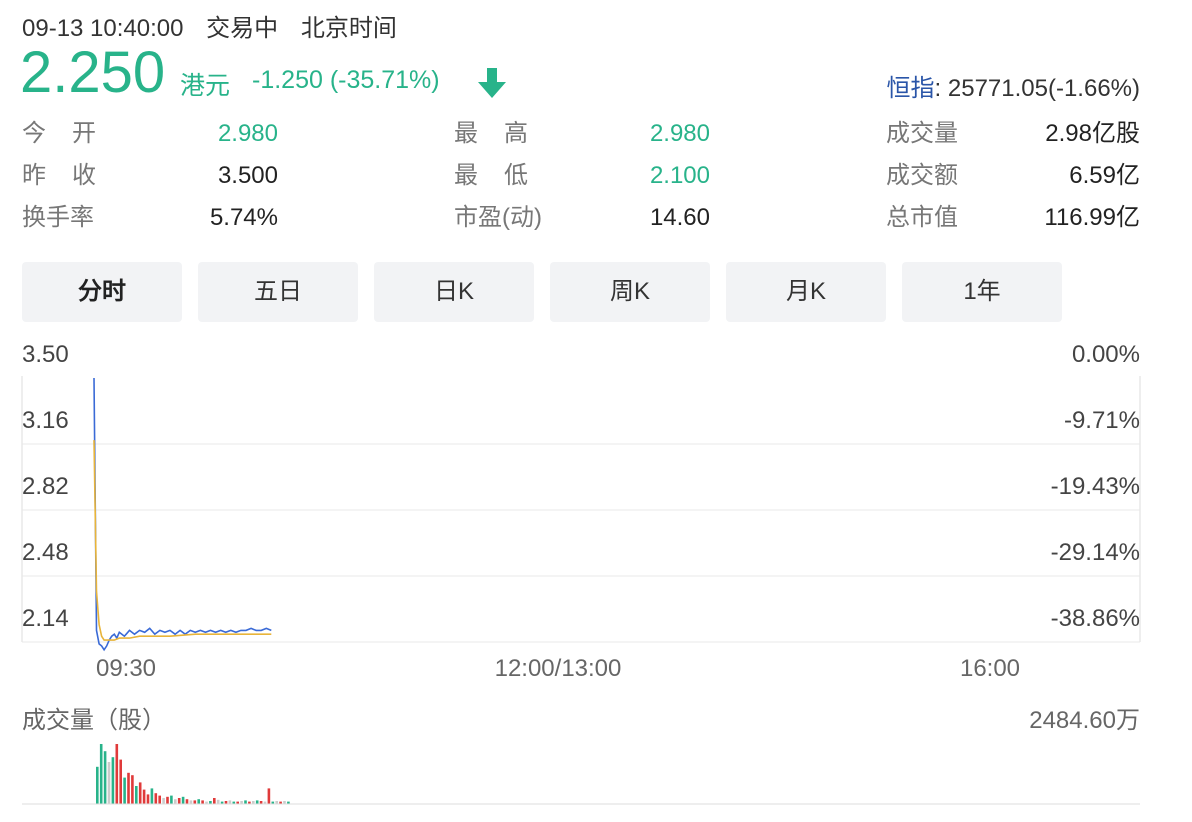 This screenshot has width=1192, height=822. Describe the element at coordinates (58, 217) in the screenshot. I see `stat-label: 换手率` at that location.